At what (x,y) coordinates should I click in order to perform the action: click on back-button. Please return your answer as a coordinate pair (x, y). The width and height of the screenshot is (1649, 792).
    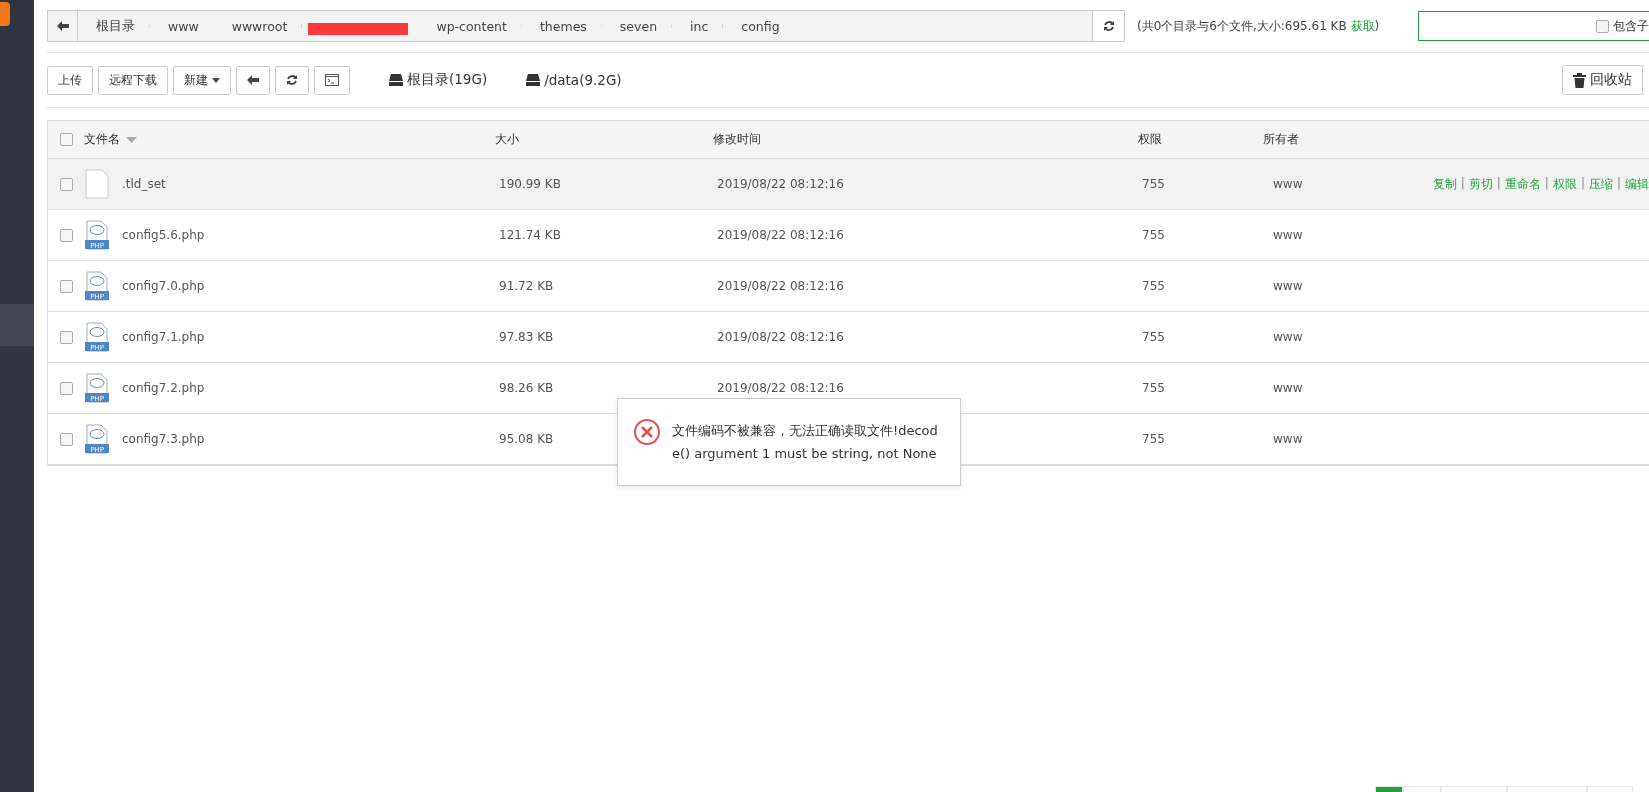
    Looking at the image, I should click on (253, 80).